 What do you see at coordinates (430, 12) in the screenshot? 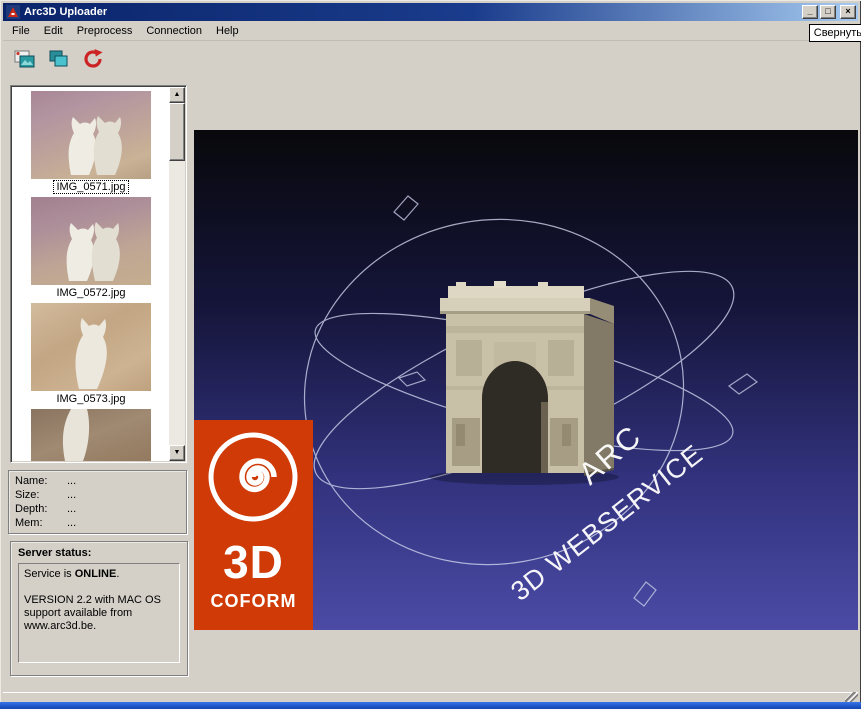
I see `title-bar: Arc3D Uploader _ □ ×` at bounding box center [430, 12].